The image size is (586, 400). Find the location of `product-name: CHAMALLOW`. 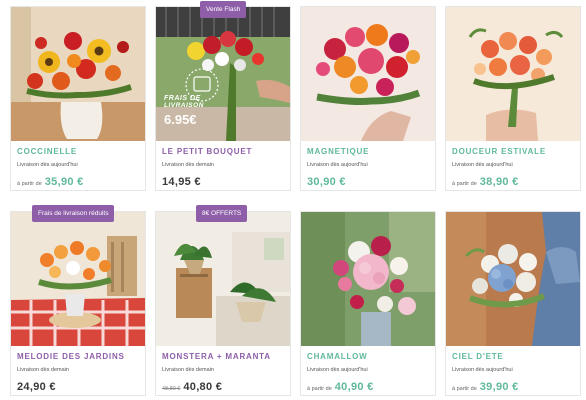

product-name: CHAMALLOW is located at coordinates (337, 356).